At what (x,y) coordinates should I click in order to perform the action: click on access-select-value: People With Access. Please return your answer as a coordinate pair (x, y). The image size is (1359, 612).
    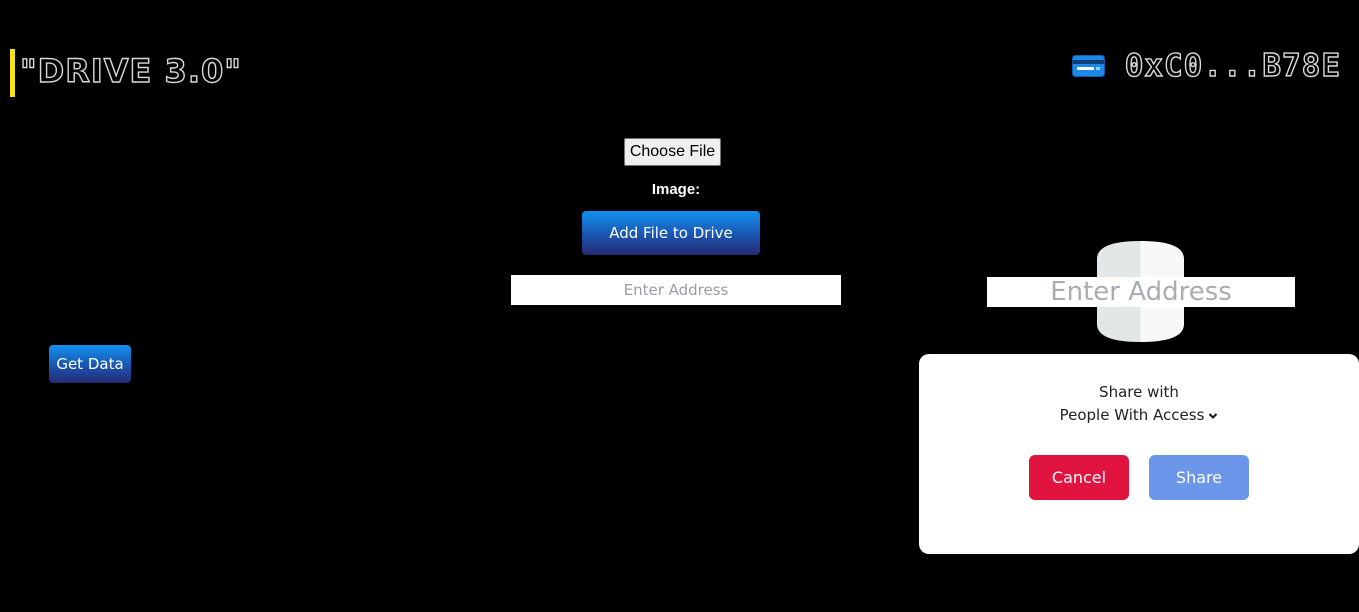
    Looking at the image, I should click on (1132, 415).